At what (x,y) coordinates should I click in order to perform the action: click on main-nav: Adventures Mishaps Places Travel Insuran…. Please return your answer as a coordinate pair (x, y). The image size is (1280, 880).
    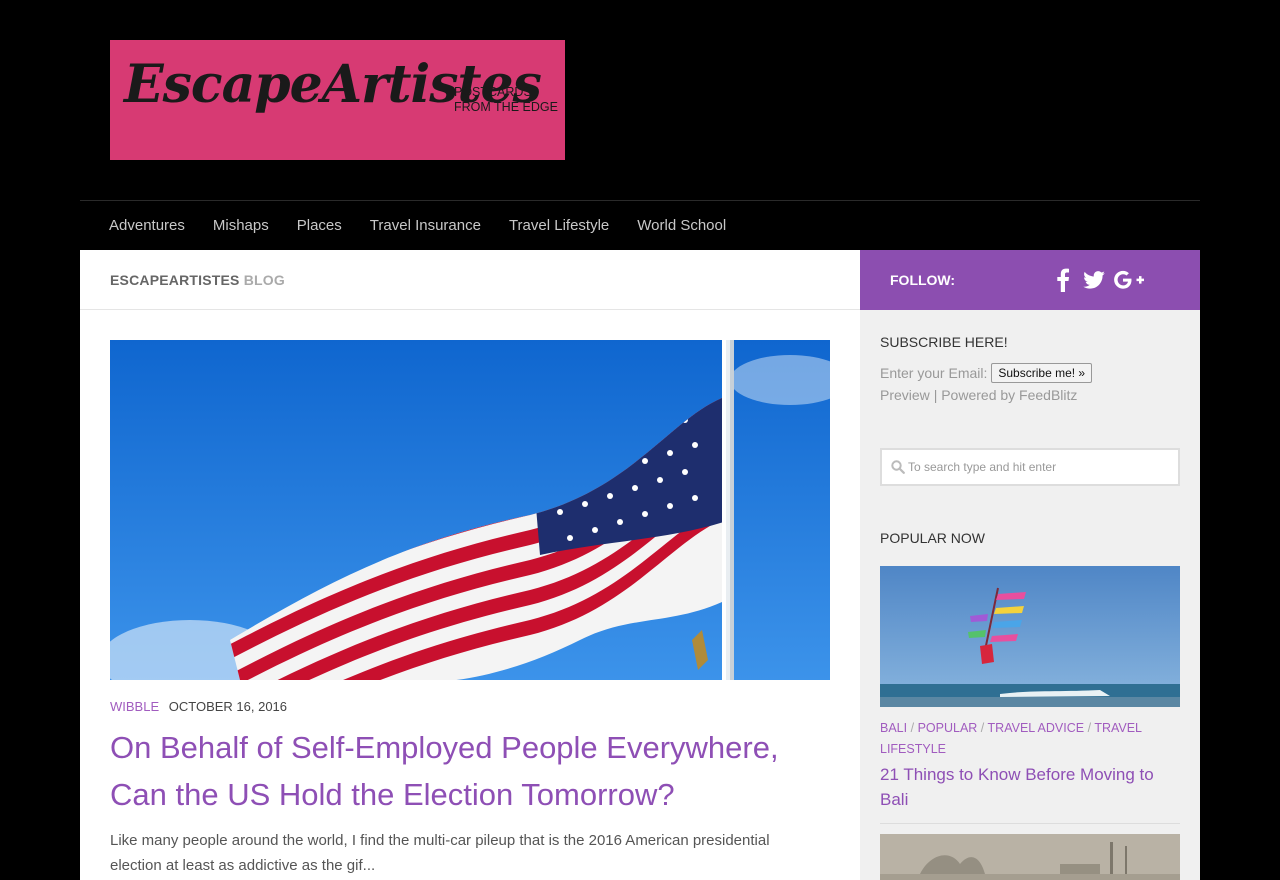
    Looking at the image, I should click on (640, 225).